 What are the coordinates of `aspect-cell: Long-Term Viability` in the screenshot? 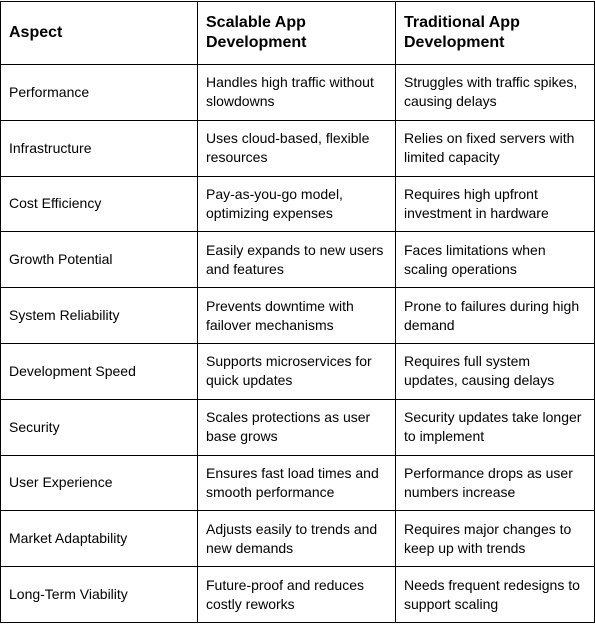 It's located at (99, 594).